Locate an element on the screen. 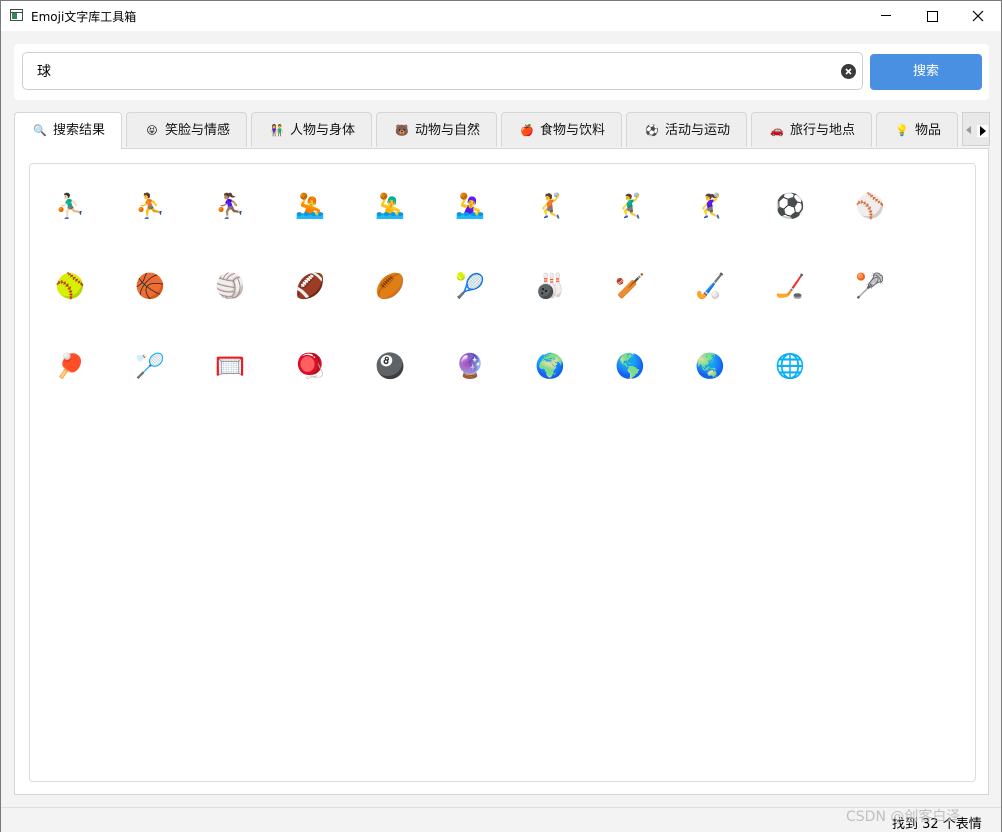  minimize-icon is located at coordinates (886, 15).